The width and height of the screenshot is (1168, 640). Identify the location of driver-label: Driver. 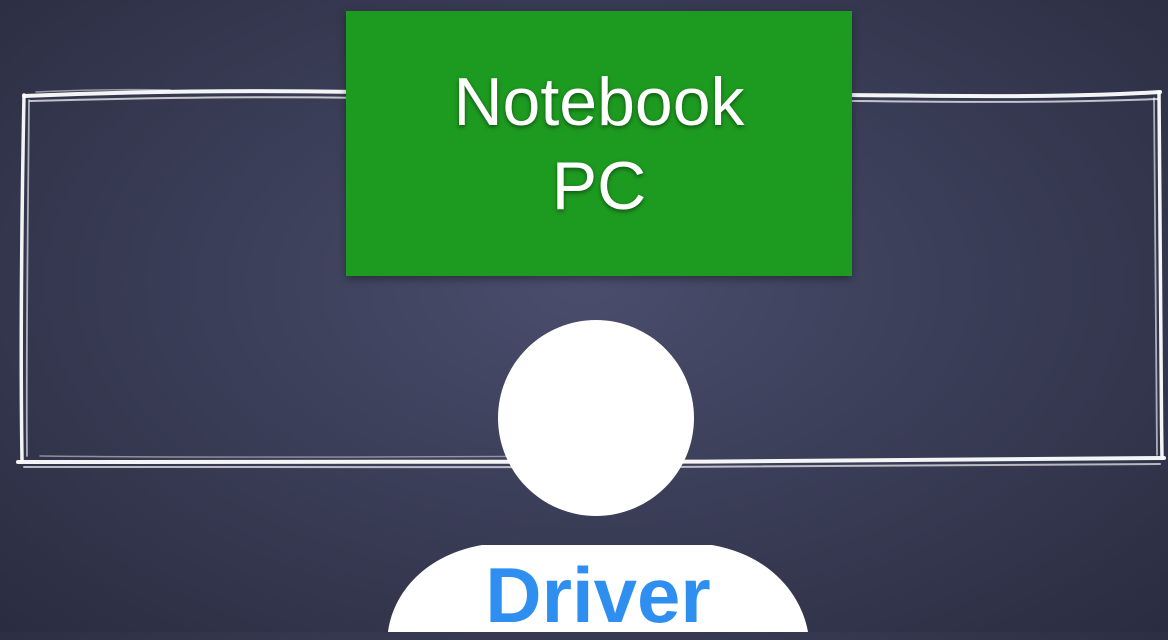
(598, 595).